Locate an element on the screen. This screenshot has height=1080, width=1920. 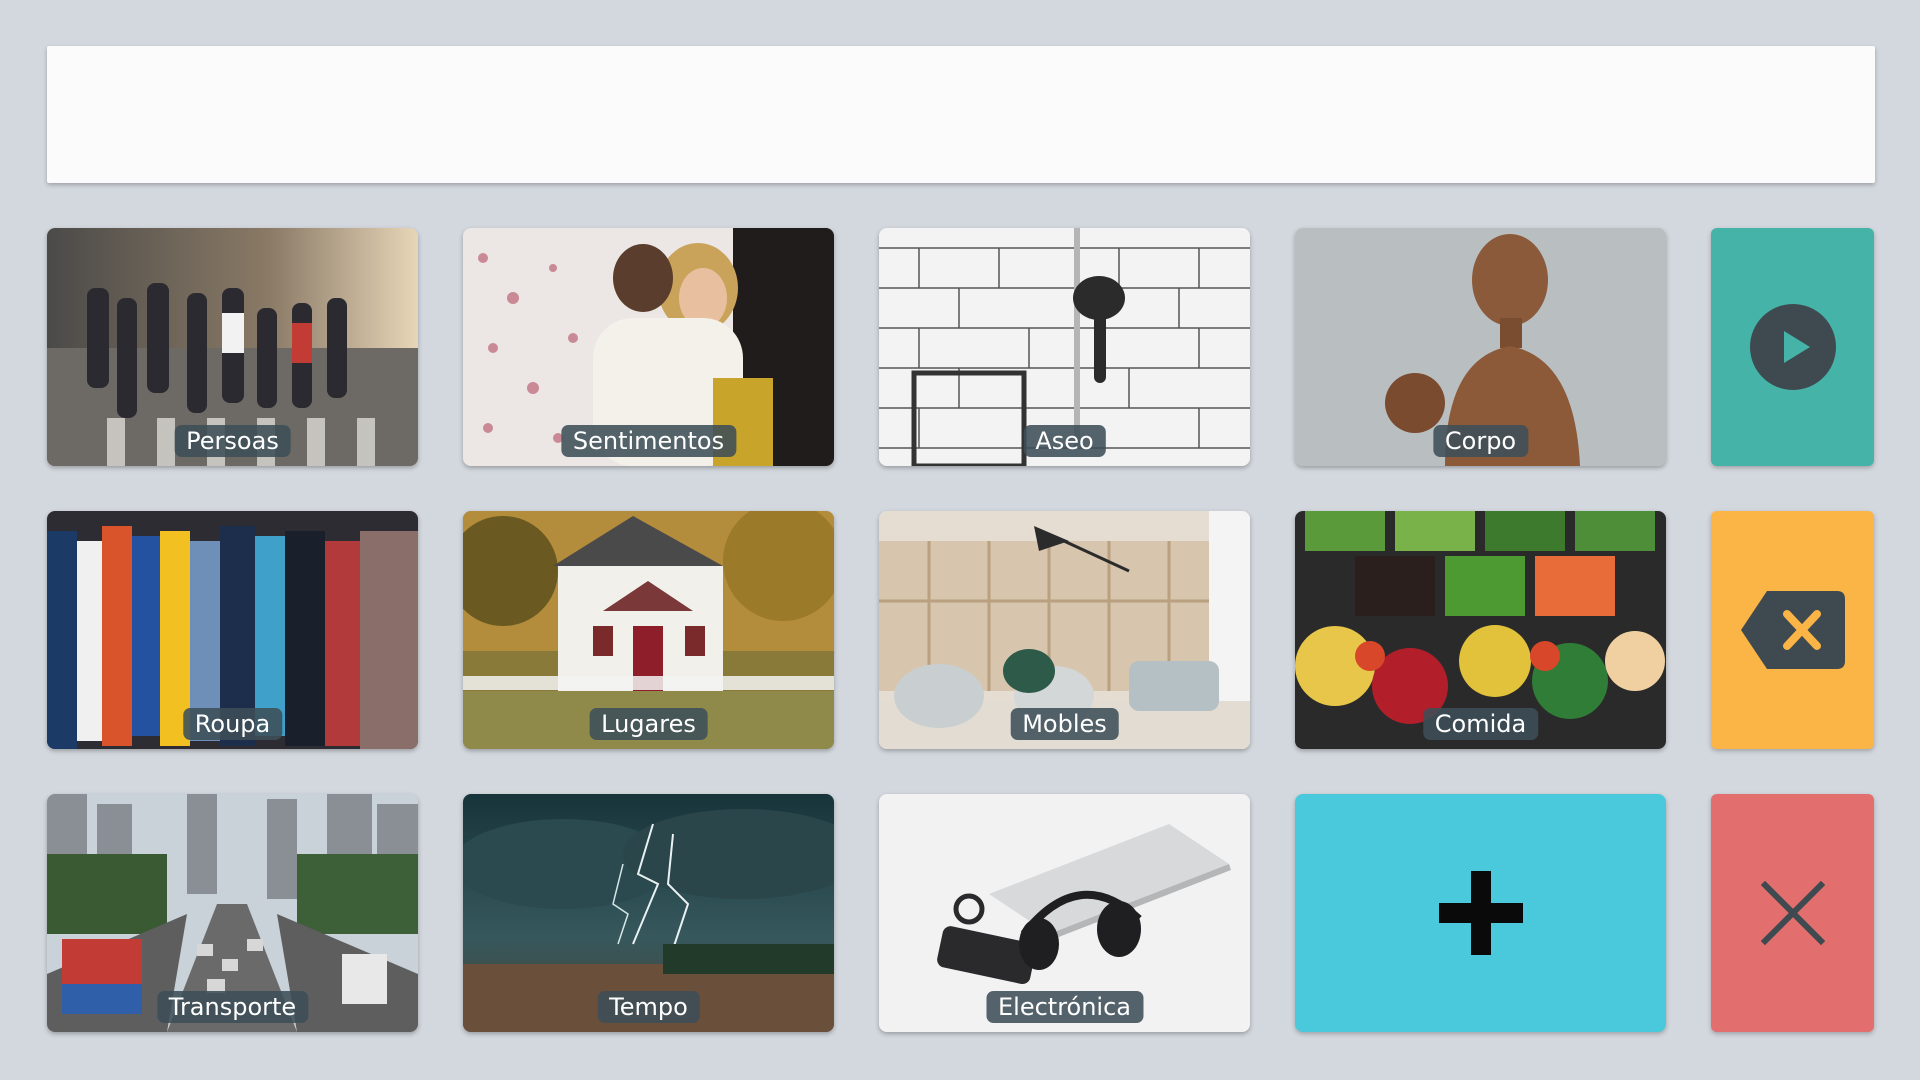
add-button is located at coordinates (1480, 913).